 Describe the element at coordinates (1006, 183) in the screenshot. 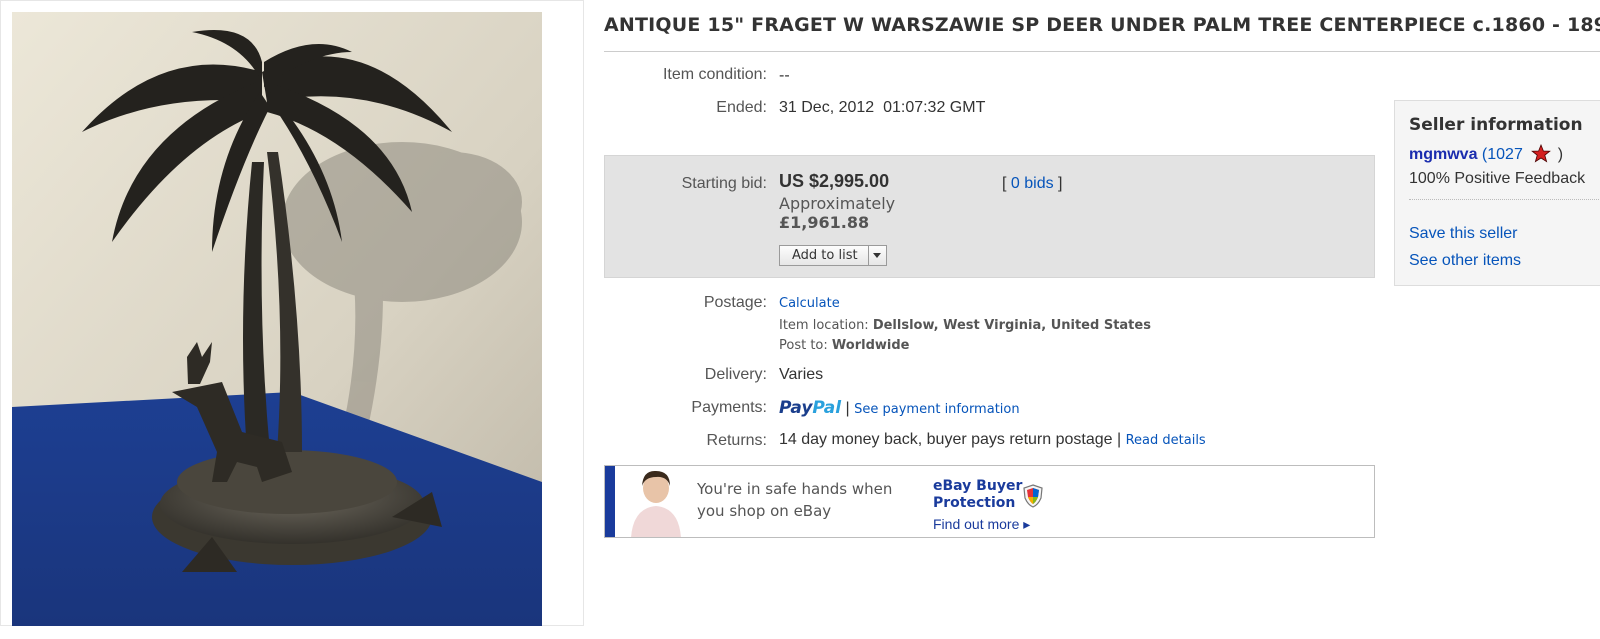

I see `bids-open: [` at that location.